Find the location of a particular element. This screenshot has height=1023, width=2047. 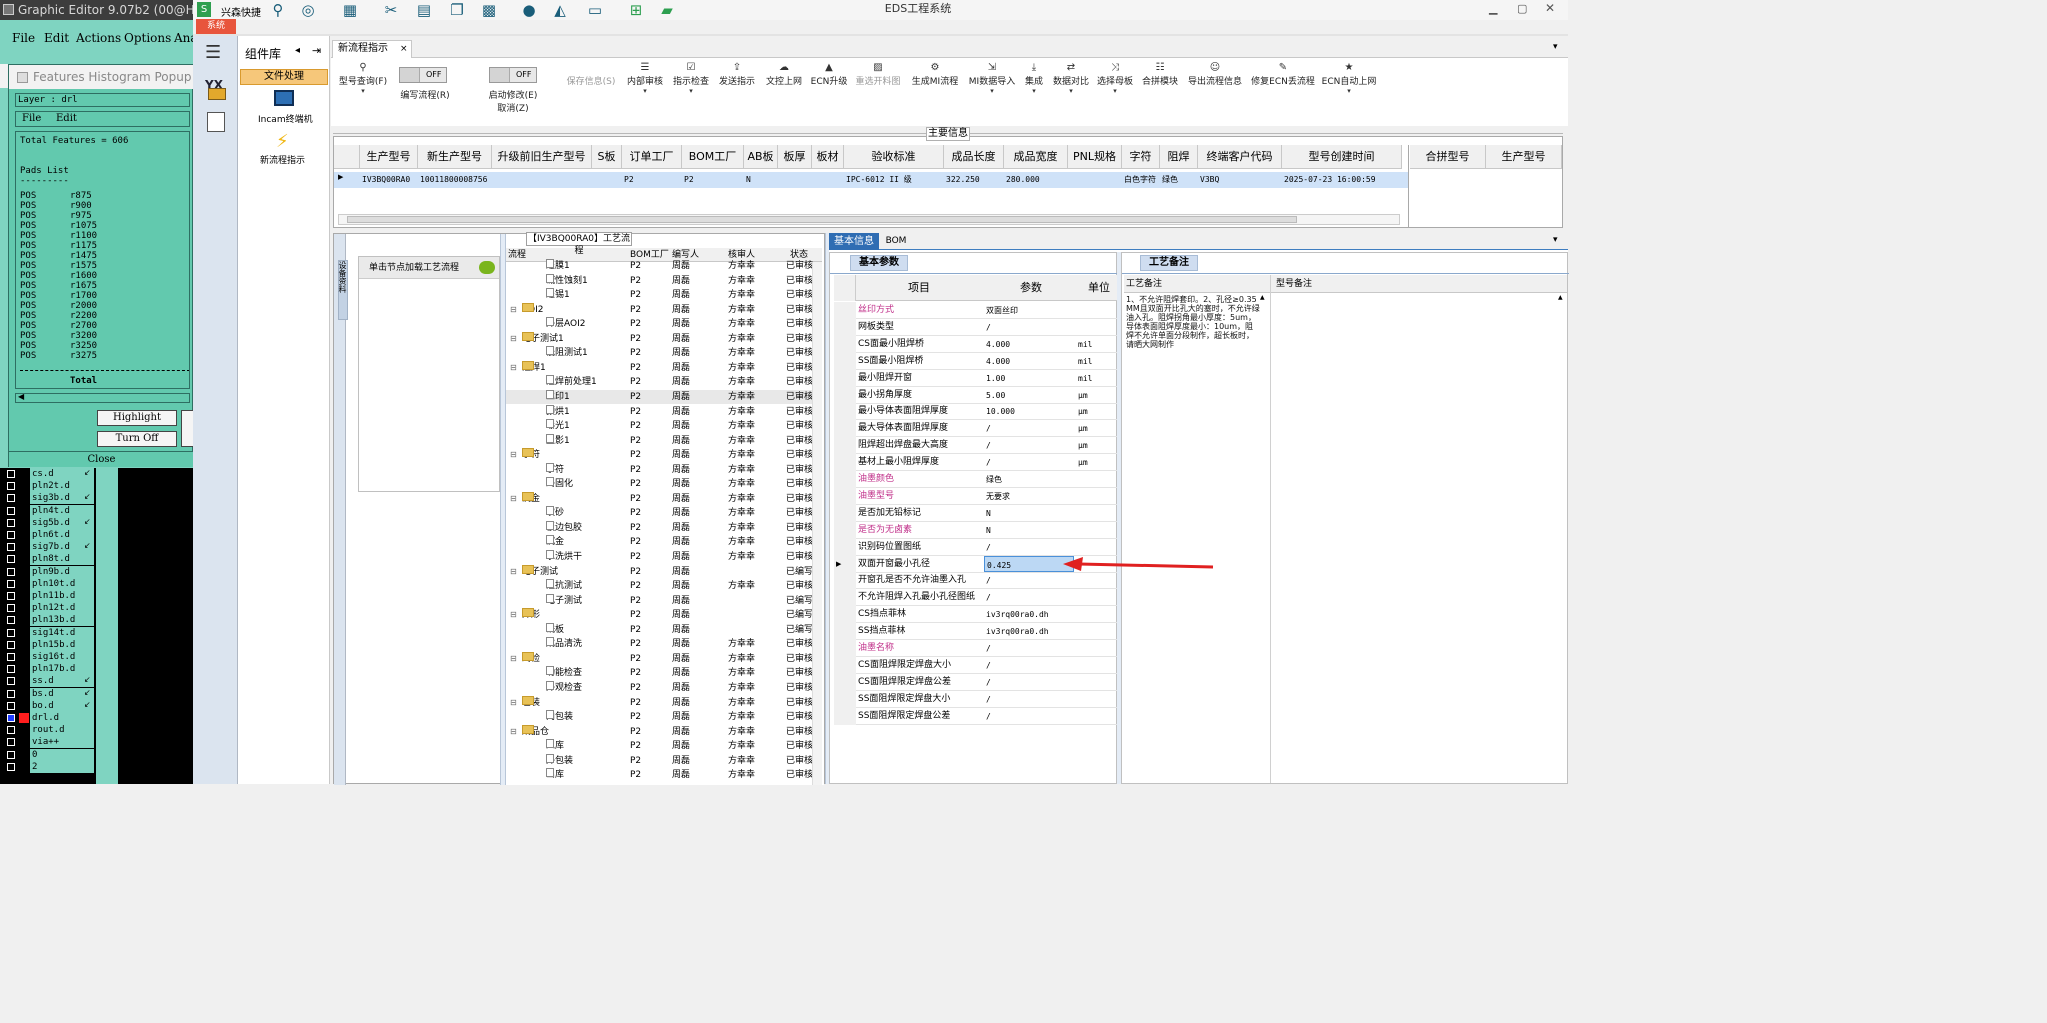

scissors-icon: ✂ is located at coordinates (391, 10).